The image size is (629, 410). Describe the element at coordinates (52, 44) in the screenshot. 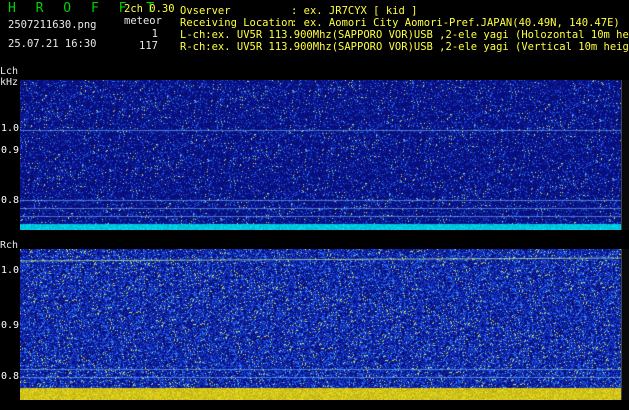

I see `datetime-label: 25.07.21 16:30` at that location.